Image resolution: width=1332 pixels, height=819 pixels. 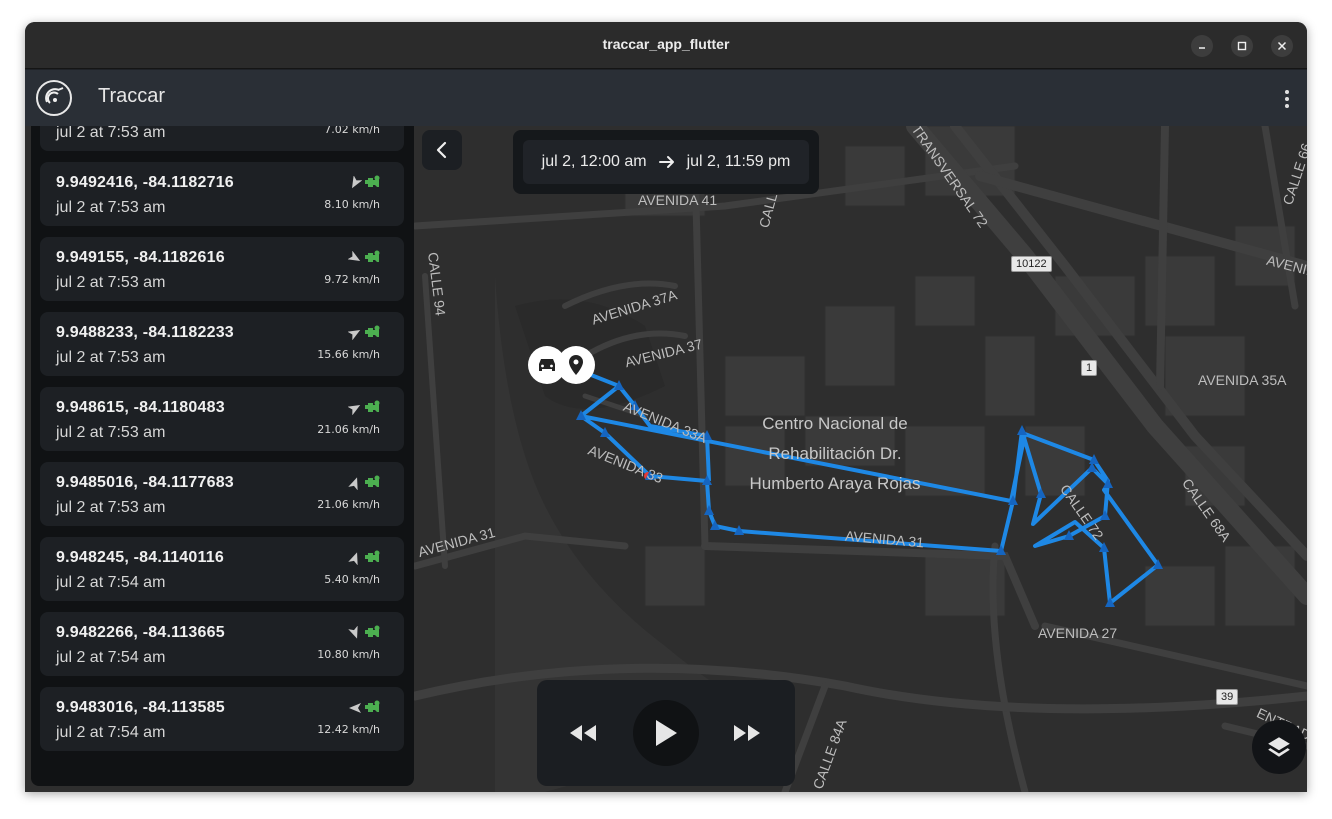 I want to click on car-icon, so click(x=547, y=365).